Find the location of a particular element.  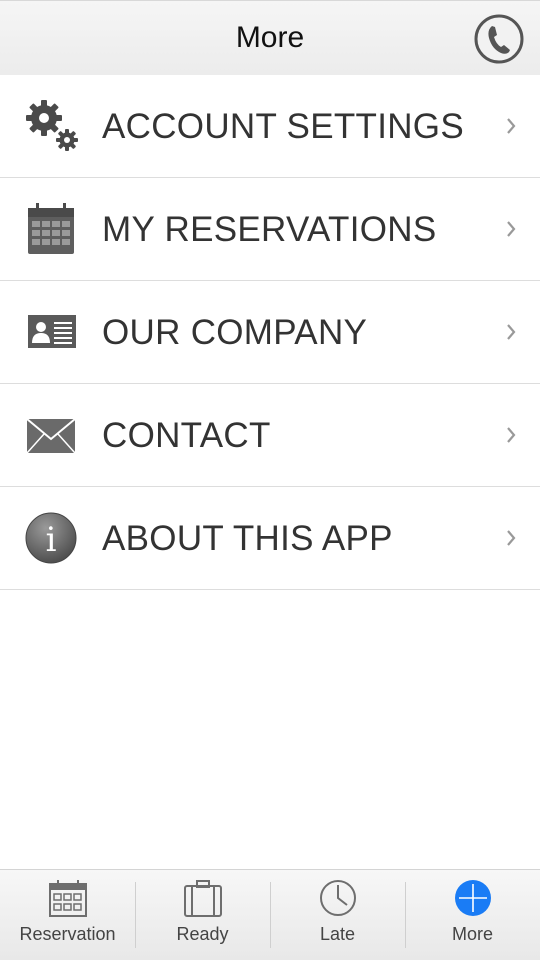

clock-icon is located at coordinates (338, 898).